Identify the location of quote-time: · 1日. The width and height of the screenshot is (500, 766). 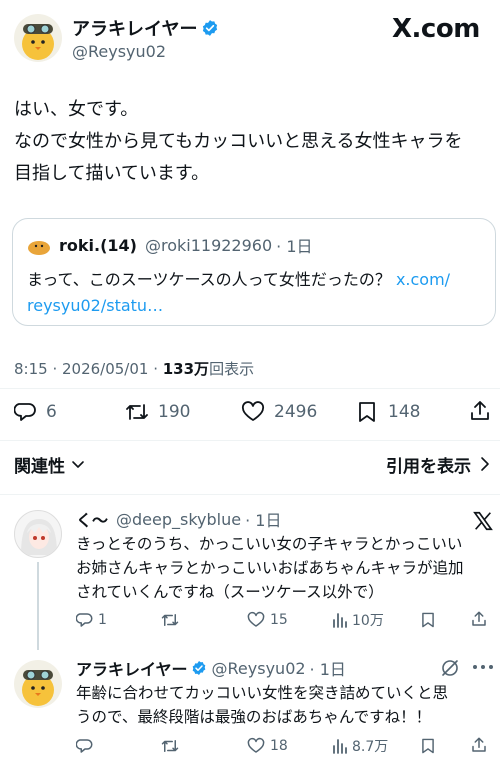
(294, 245).